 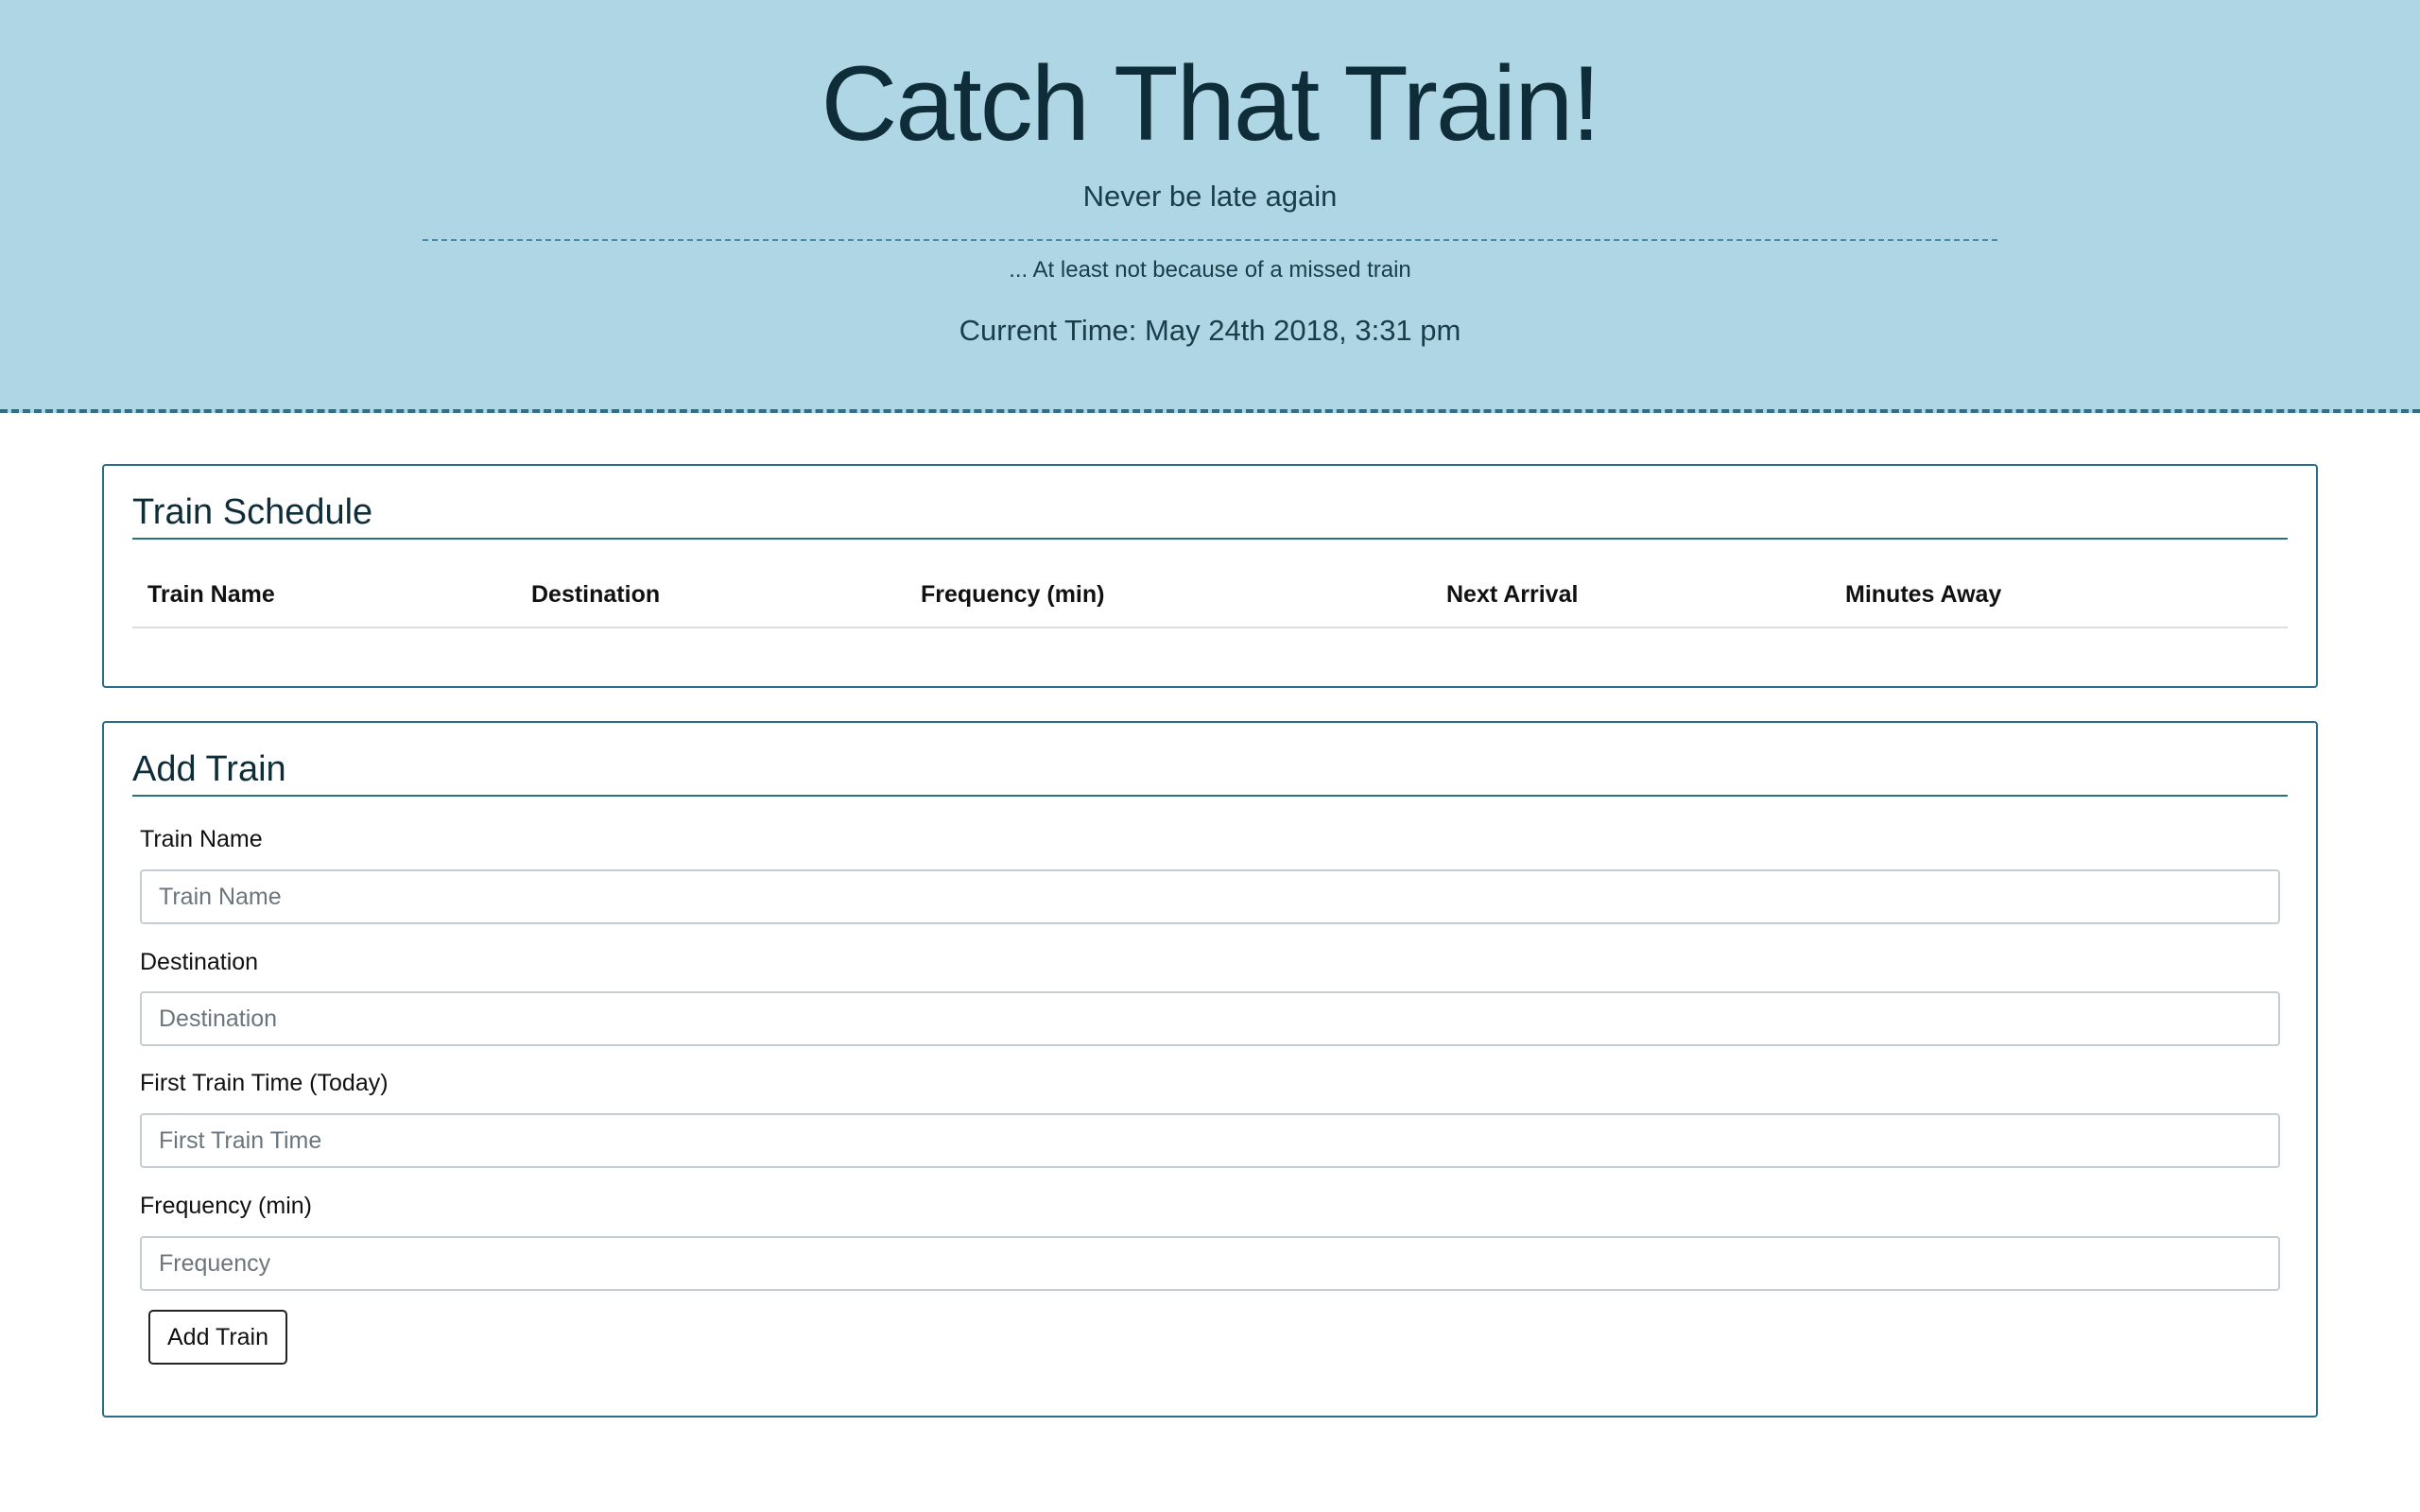 I want to click on column-header-train-name: Train Name, so click(x=211, y=594).